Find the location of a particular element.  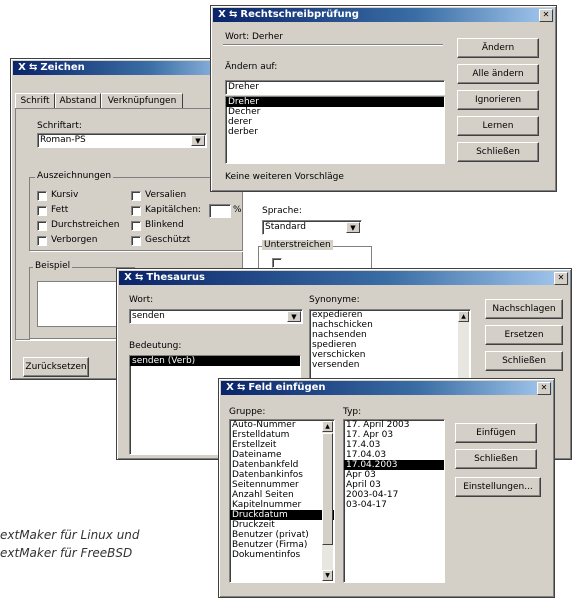

durchstreichen-checkbox is located at coordinates (42, 226).